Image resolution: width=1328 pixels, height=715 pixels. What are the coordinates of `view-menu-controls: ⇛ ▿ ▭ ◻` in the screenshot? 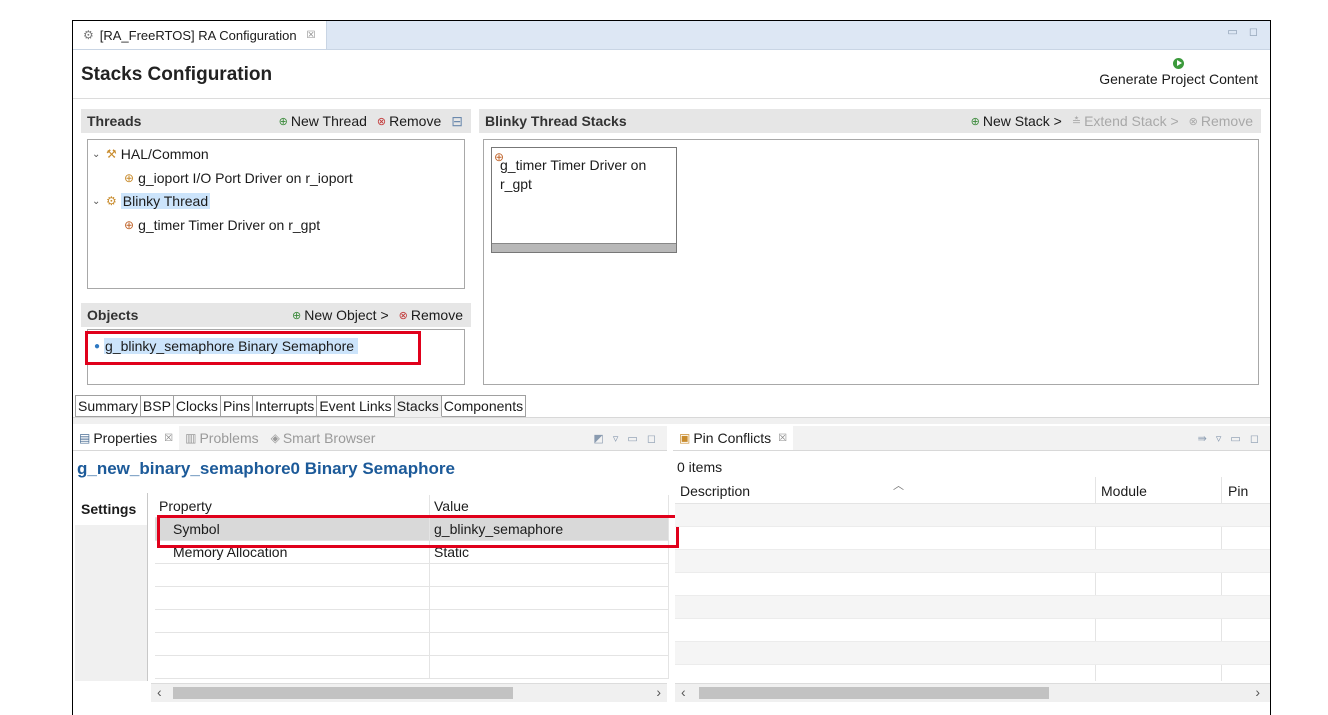 It's located at (1234, 438).